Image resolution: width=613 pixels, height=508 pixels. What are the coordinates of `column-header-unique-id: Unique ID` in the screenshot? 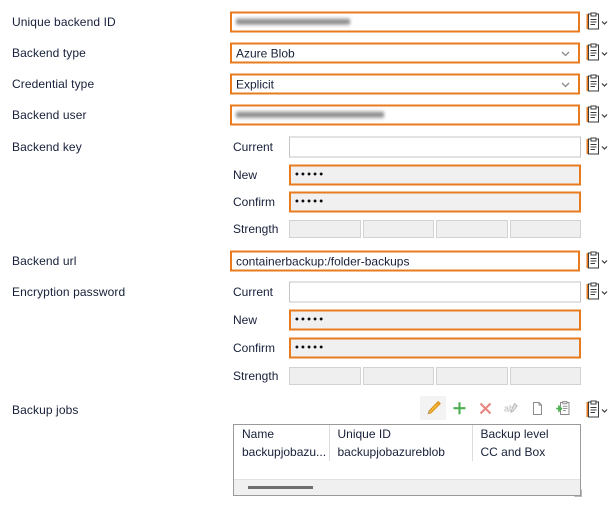 It's located at (401, 434).